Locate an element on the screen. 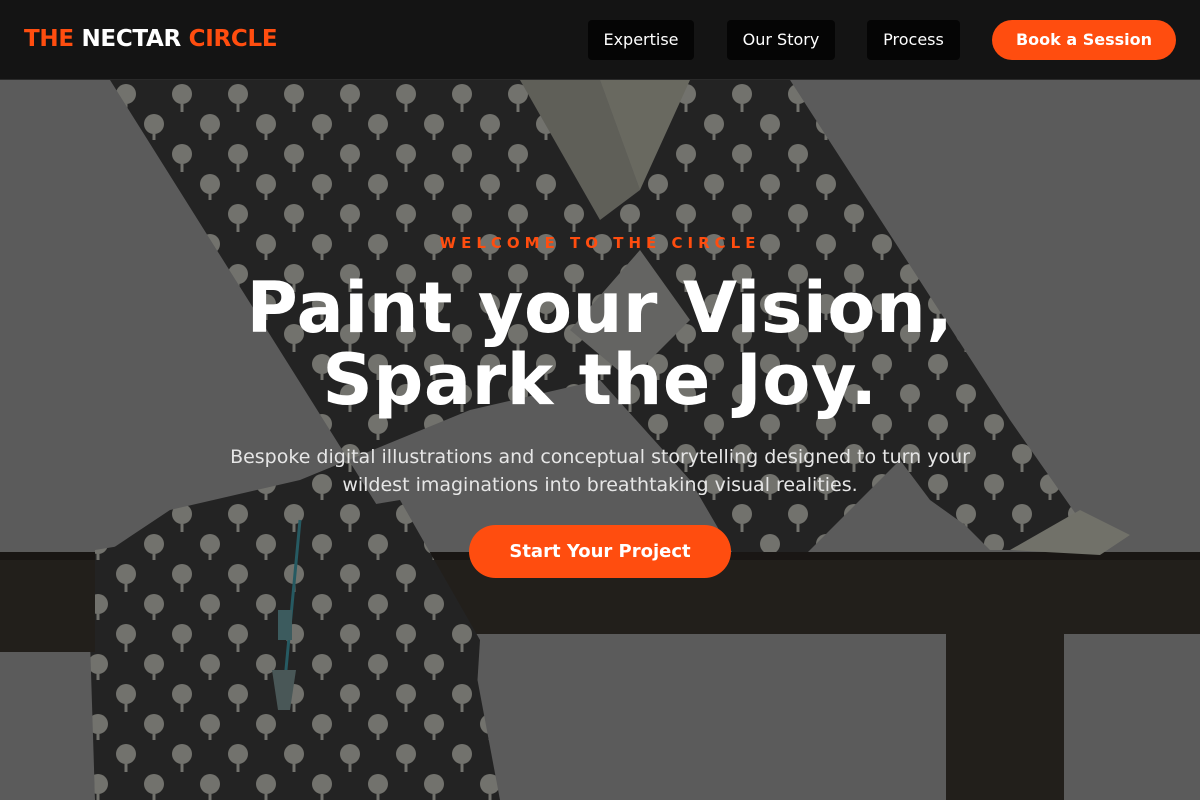 The width and height of the screenshot is (1200, 800). nav-link-process: Process is located at coordinates (913, 40).